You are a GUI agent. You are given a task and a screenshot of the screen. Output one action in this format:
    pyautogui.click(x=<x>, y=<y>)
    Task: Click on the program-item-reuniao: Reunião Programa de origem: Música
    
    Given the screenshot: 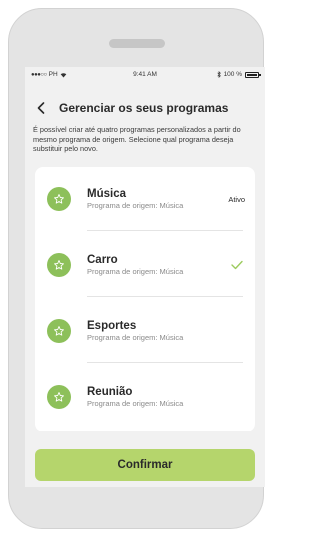 What is the action you would take?
    pyautogui.click(x=145, y=397)
    